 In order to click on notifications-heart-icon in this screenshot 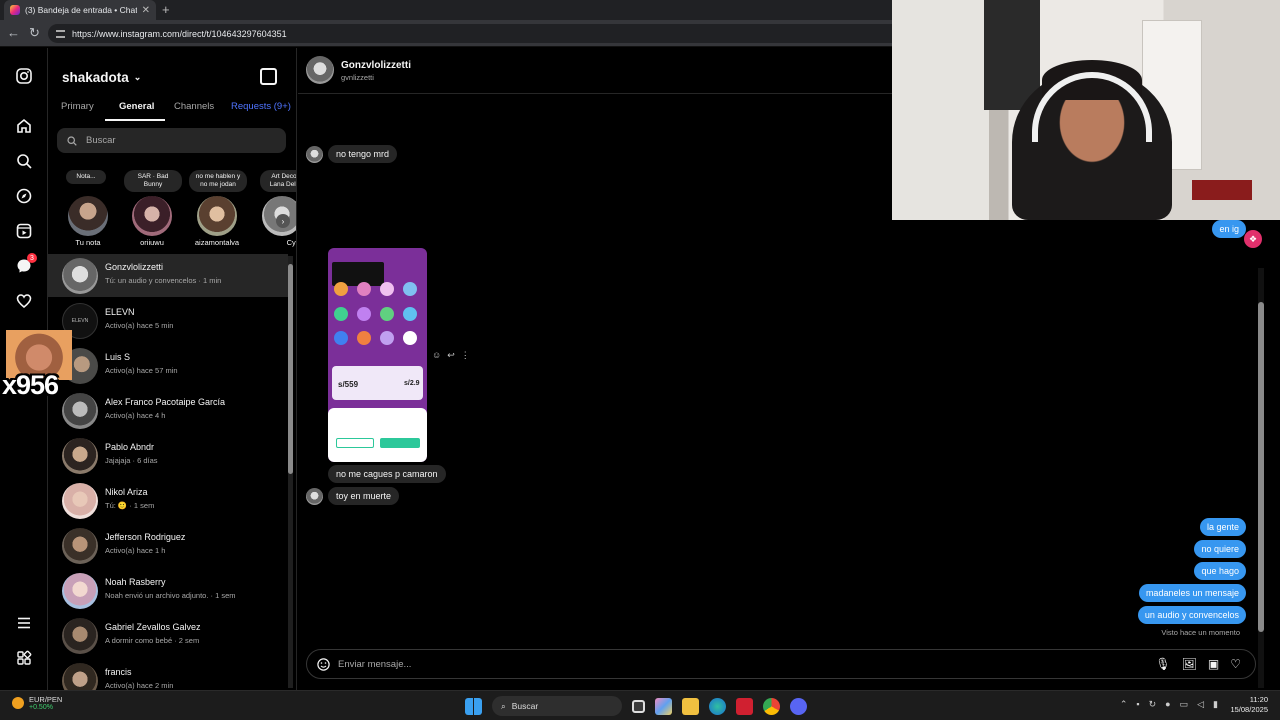, I will do `click(24, 301)`.